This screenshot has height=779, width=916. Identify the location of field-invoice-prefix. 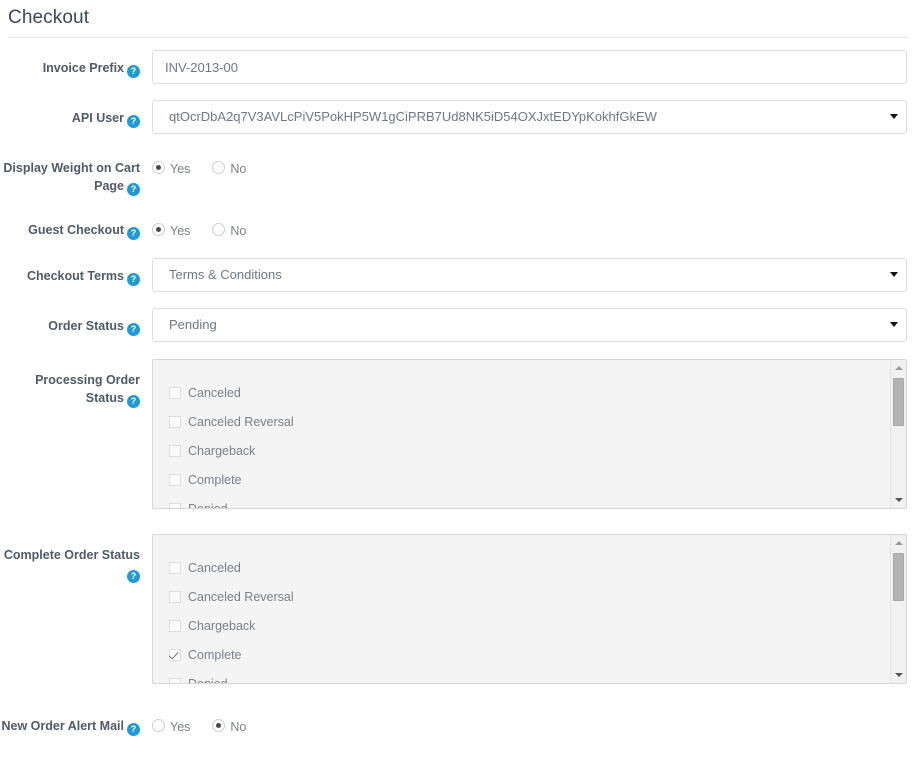
(534, 67).